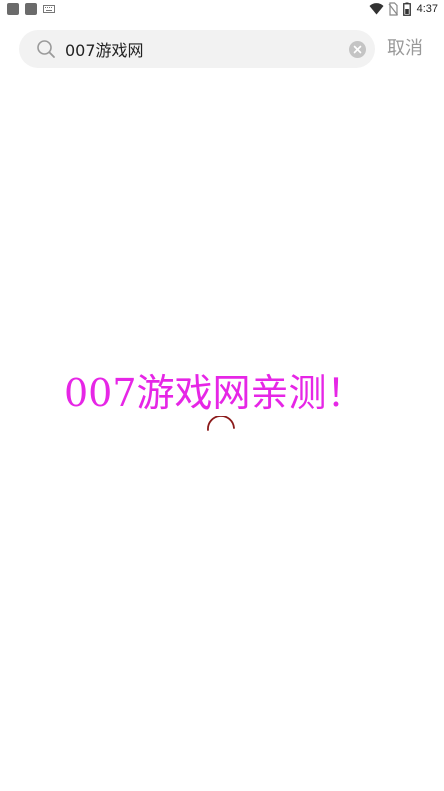 Image resolution: width=444 pixels, height=791 pixels. Describe the element at coordinates (407, 9) in the screenshot. I see `battery-icon` at that location.